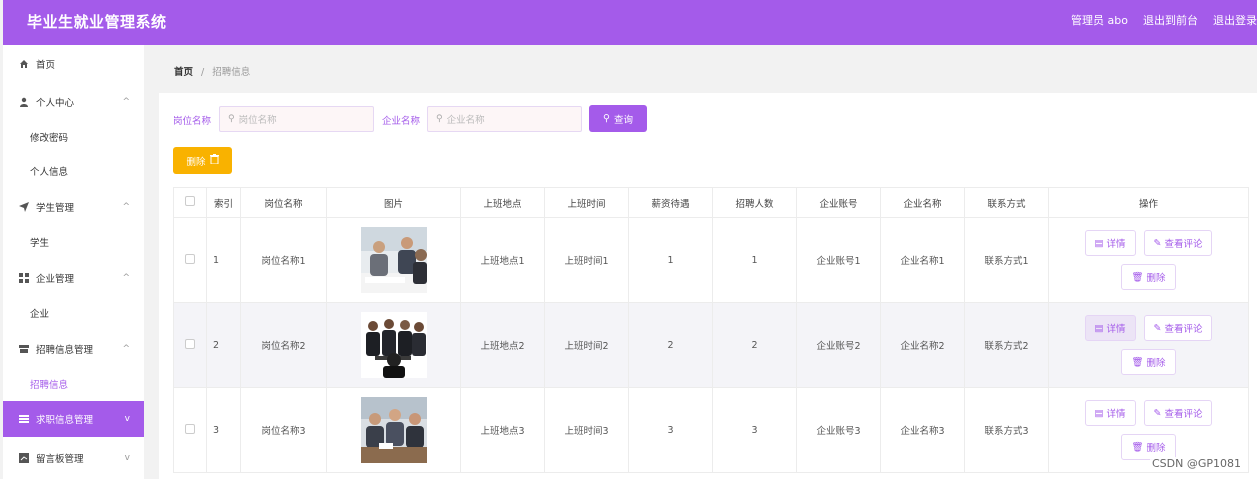 This screenshot has height=479, width=1257. What do you see at coordinates (127, 419) in the screenshot?
I see `chevron-down-icon: v` at bounding box center [127, 419].